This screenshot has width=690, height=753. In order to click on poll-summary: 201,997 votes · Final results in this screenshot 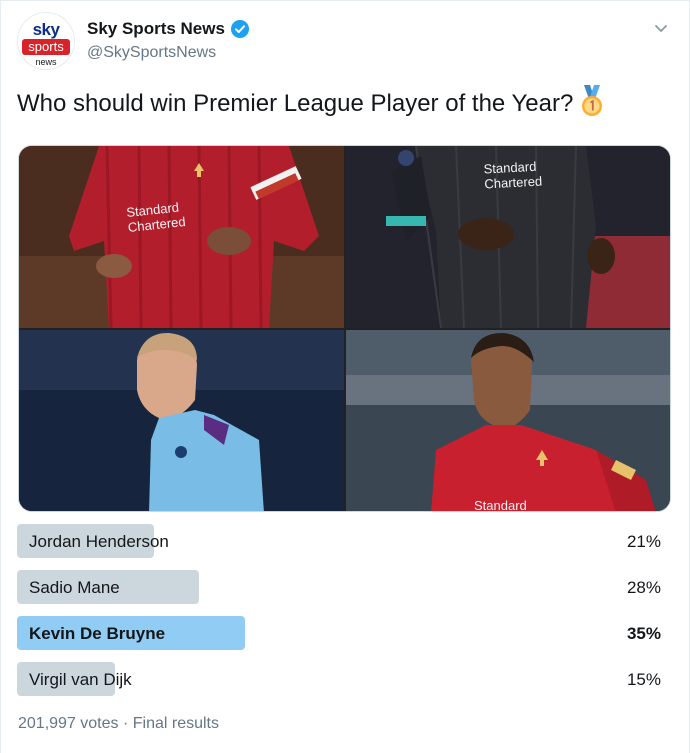, I will do `click(118, 723)`.